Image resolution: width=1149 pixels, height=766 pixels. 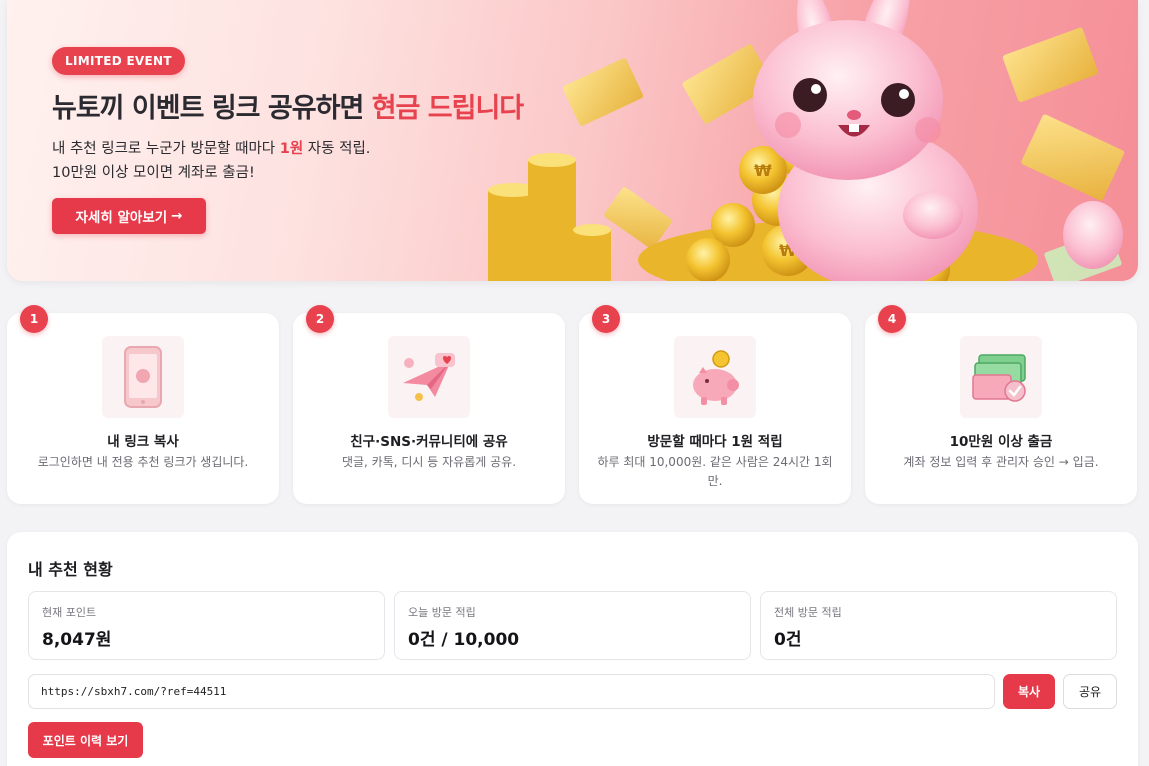 What do you see at coordinates (121, 218) in the screenshot?
I see `learn-more-label: 자세히 알아보기` at bounding box center [121, 218].